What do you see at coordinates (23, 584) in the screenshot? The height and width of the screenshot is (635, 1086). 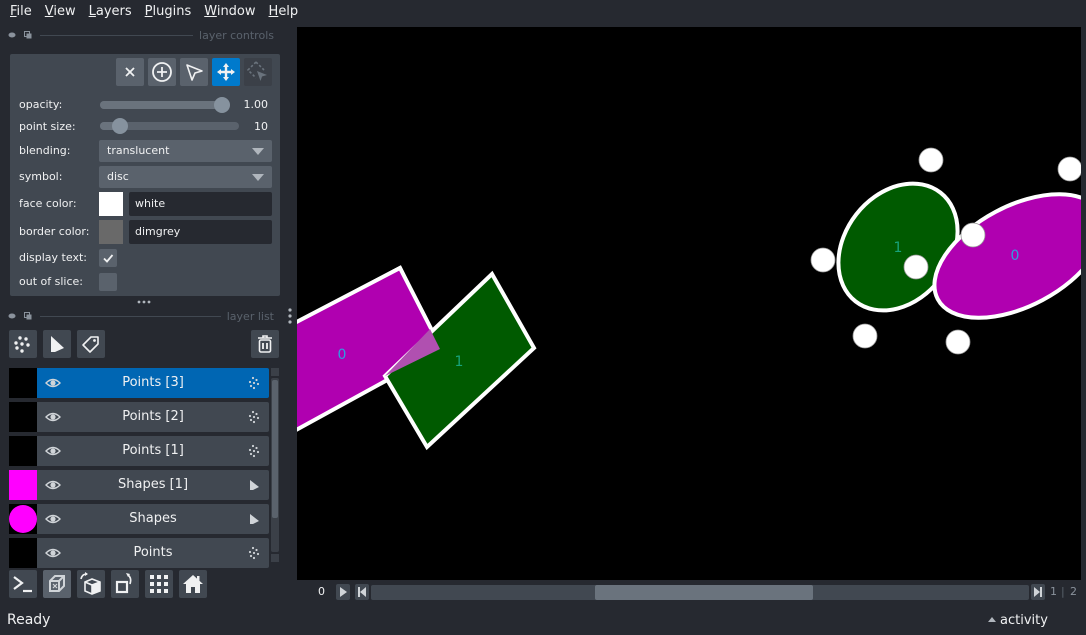 I see `console-button` at bounding box center [23, 584].